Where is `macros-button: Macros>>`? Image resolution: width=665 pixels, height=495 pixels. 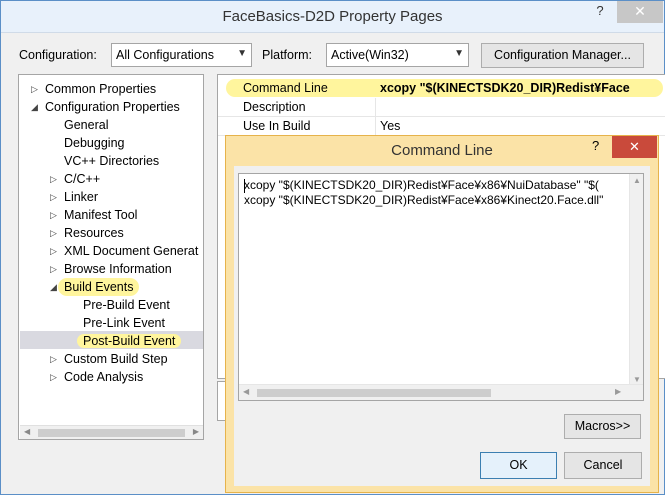 macros-button: Macros>> is located at coordinates (602, 426).